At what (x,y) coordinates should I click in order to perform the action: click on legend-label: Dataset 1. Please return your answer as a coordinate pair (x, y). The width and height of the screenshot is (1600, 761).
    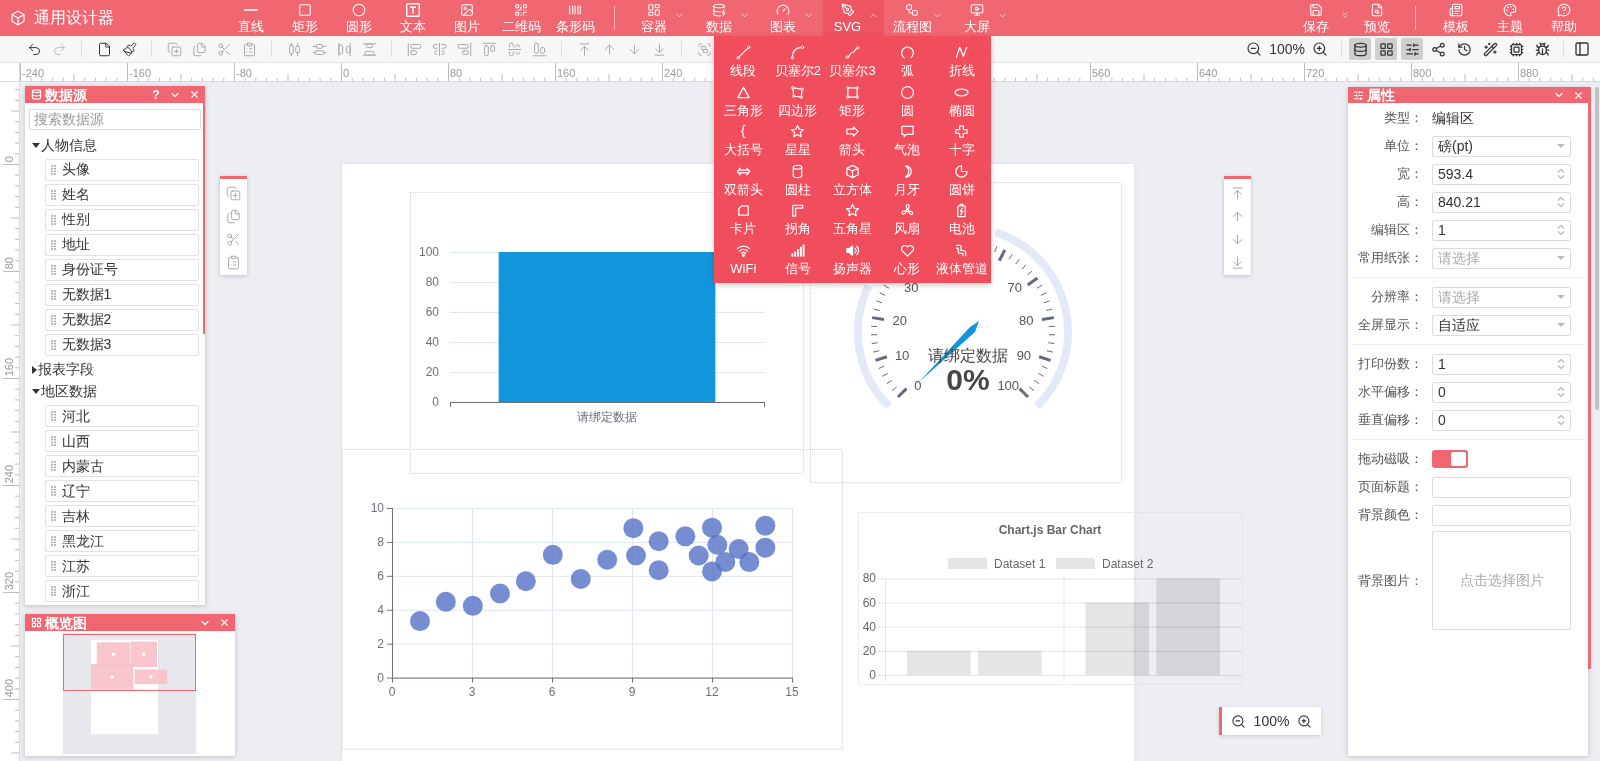
    Looking at the image, I should click on (1020, 564).